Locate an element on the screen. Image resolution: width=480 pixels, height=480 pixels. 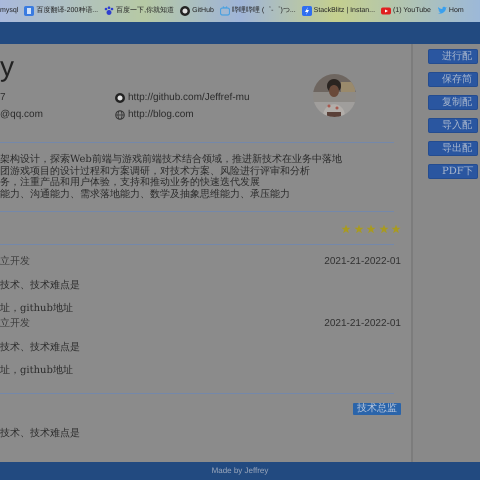
tv-icon is located at coordinates (225, 11).